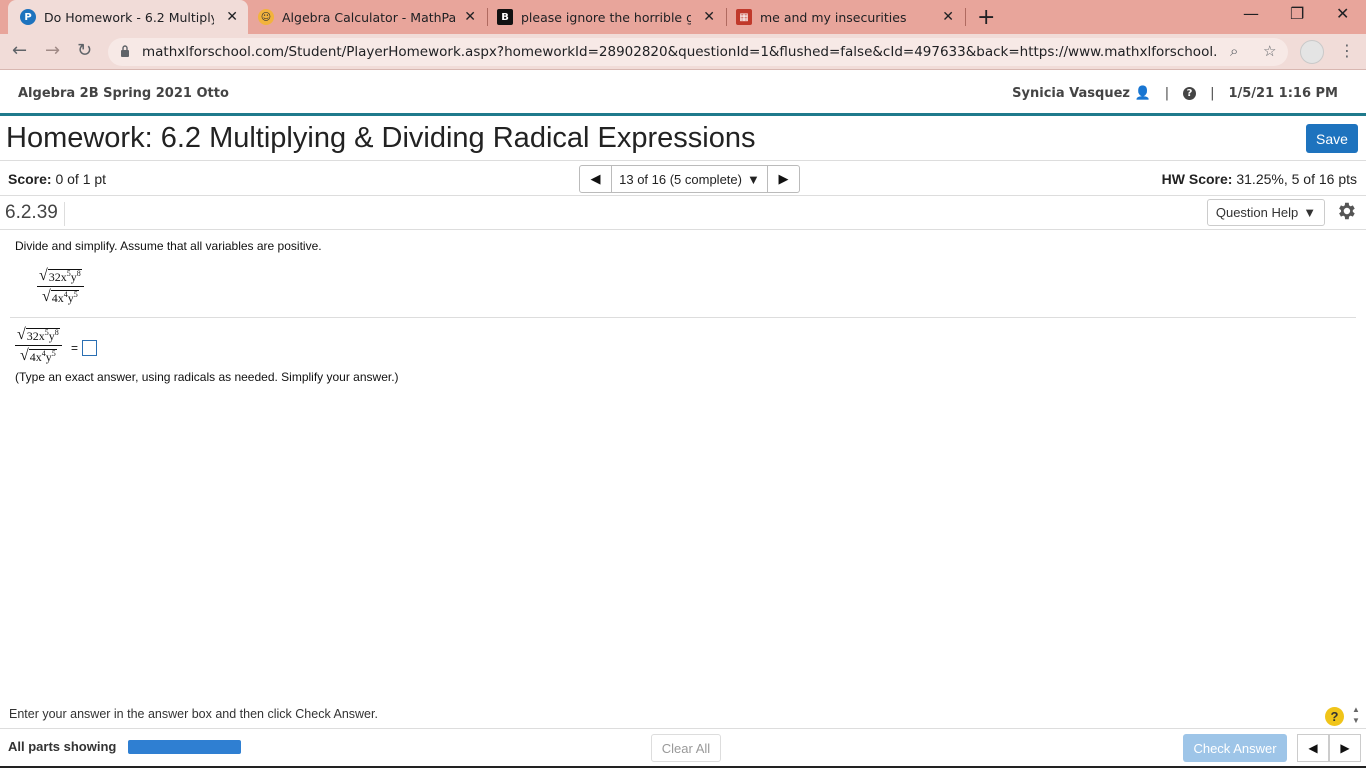 The image size is (1366, 768). What do you see at coordinates (1269, 51) in the screenshot?
I see `bookmark-star-icon: ☆` at bounding box center [1269, 51].